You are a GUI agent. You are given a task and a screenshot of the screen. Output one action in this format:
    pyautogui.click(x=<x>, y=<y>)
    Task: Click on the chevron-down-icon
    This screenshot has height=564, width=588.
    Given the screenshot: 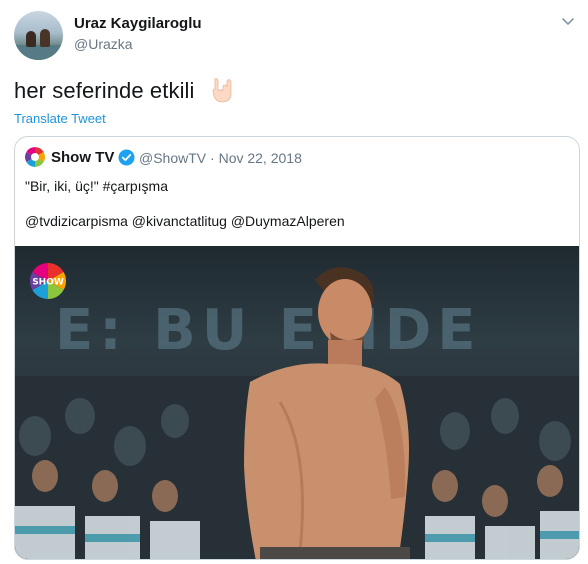 What is the action you would take?
    pyautogui.click(x=568, y=21)
    